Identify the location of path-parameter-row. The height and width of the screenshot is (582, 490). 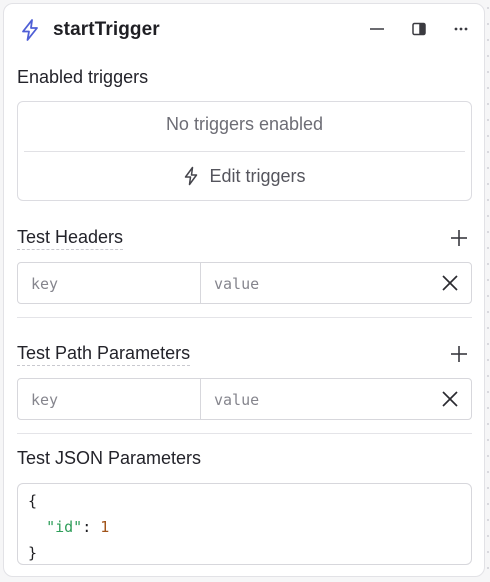
(244, 399).